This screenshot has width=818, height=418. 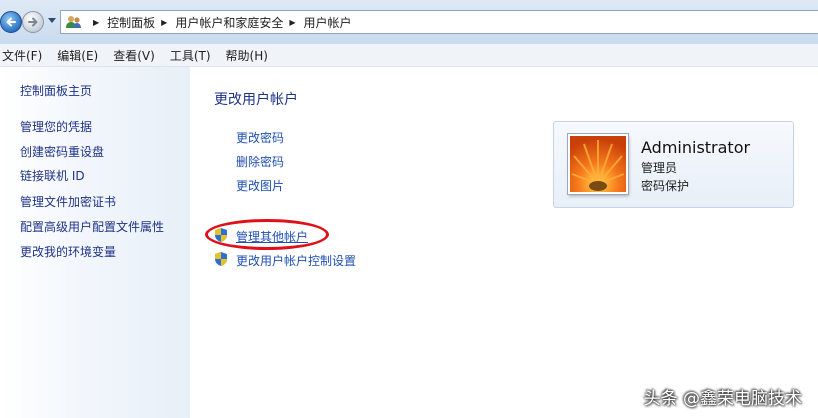 I want to click on back-arrow-icon, so click(x=11, y=22).